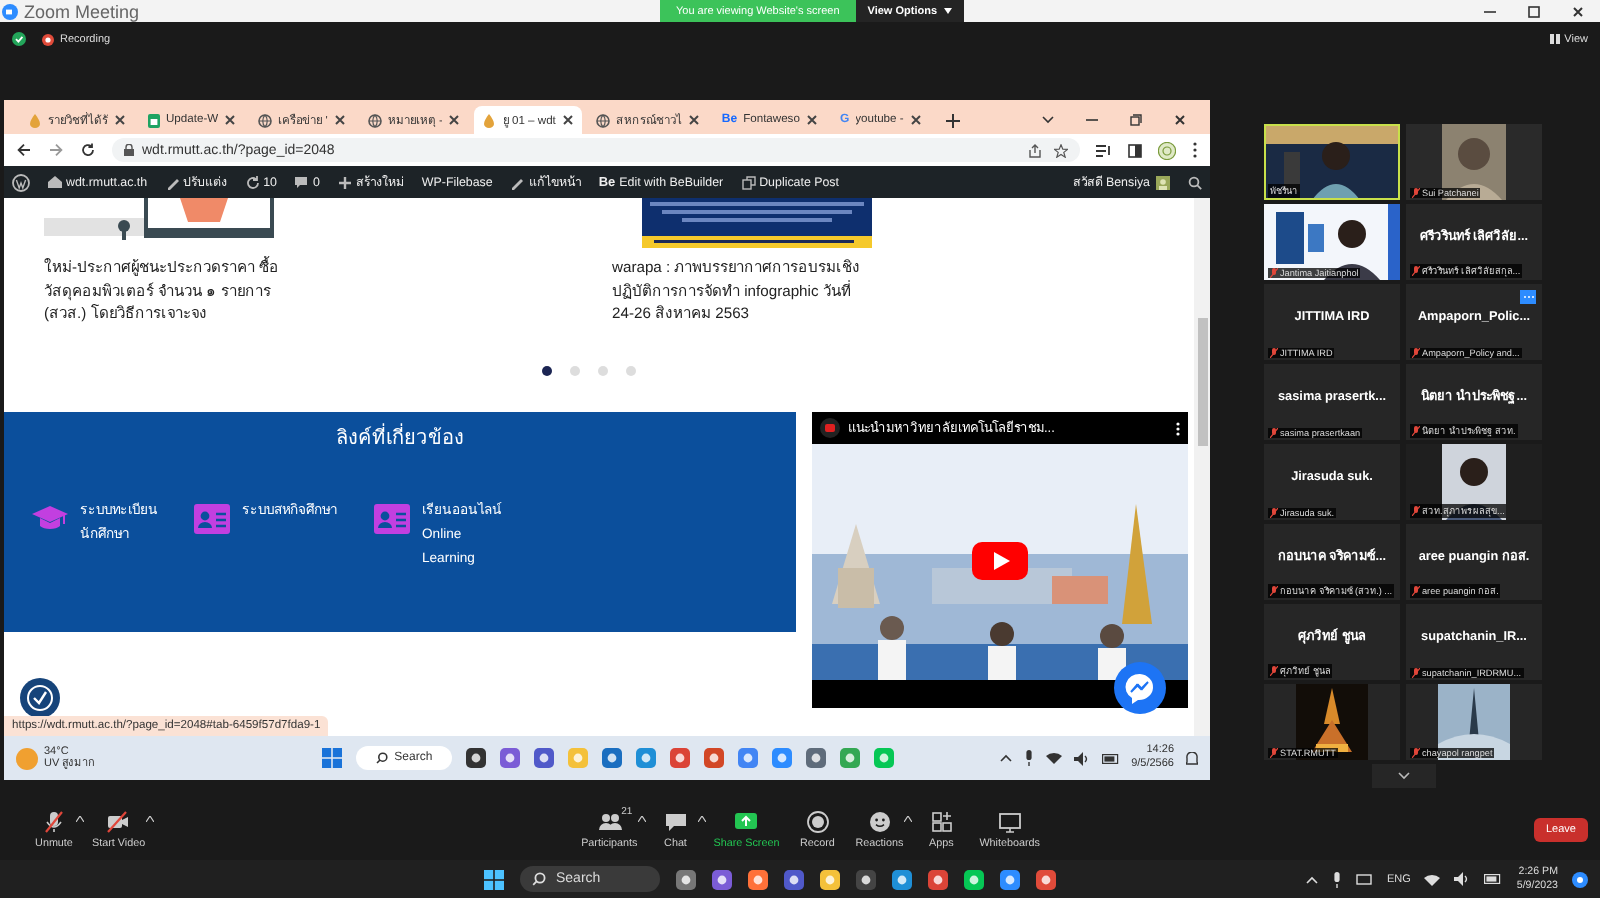 The image size is (1600, 898). I want to click on graduation-cap-icon, so click(50, 518).